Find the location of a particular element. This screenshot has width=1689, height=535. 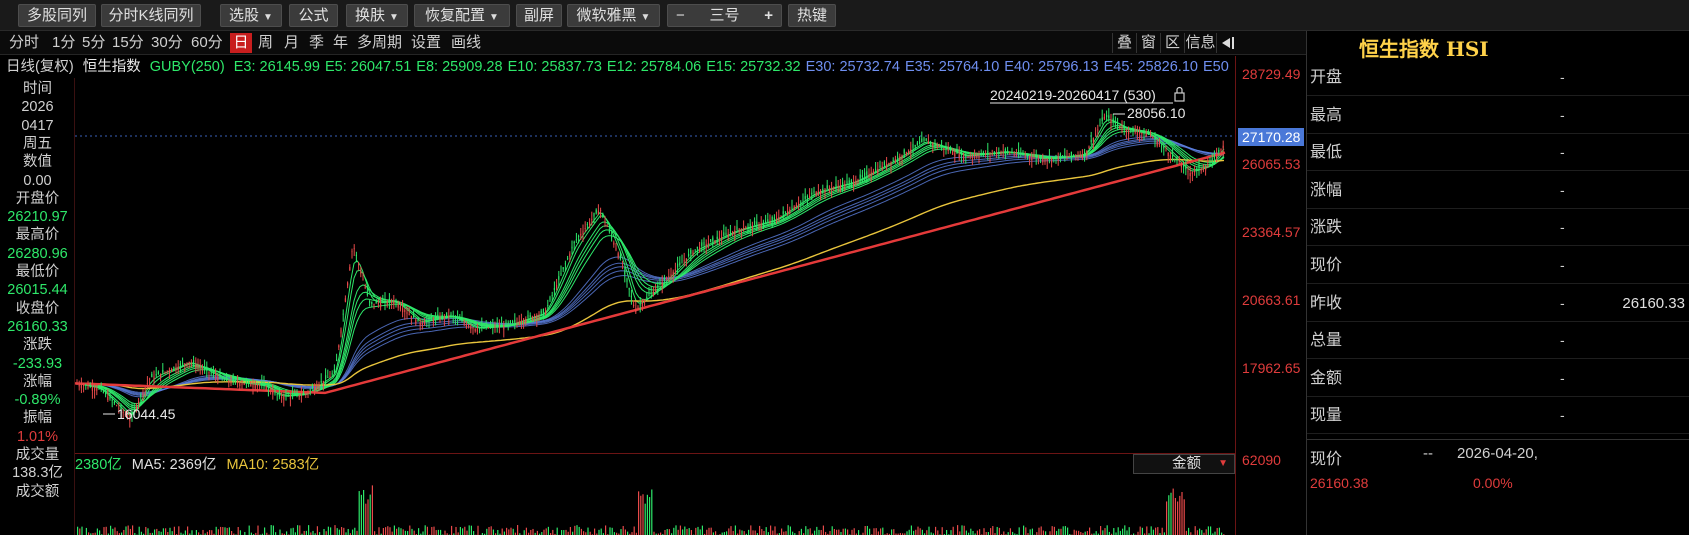

restore-config-dropdown: 恢复配置 ▼ is located at coordinates (462, 15).